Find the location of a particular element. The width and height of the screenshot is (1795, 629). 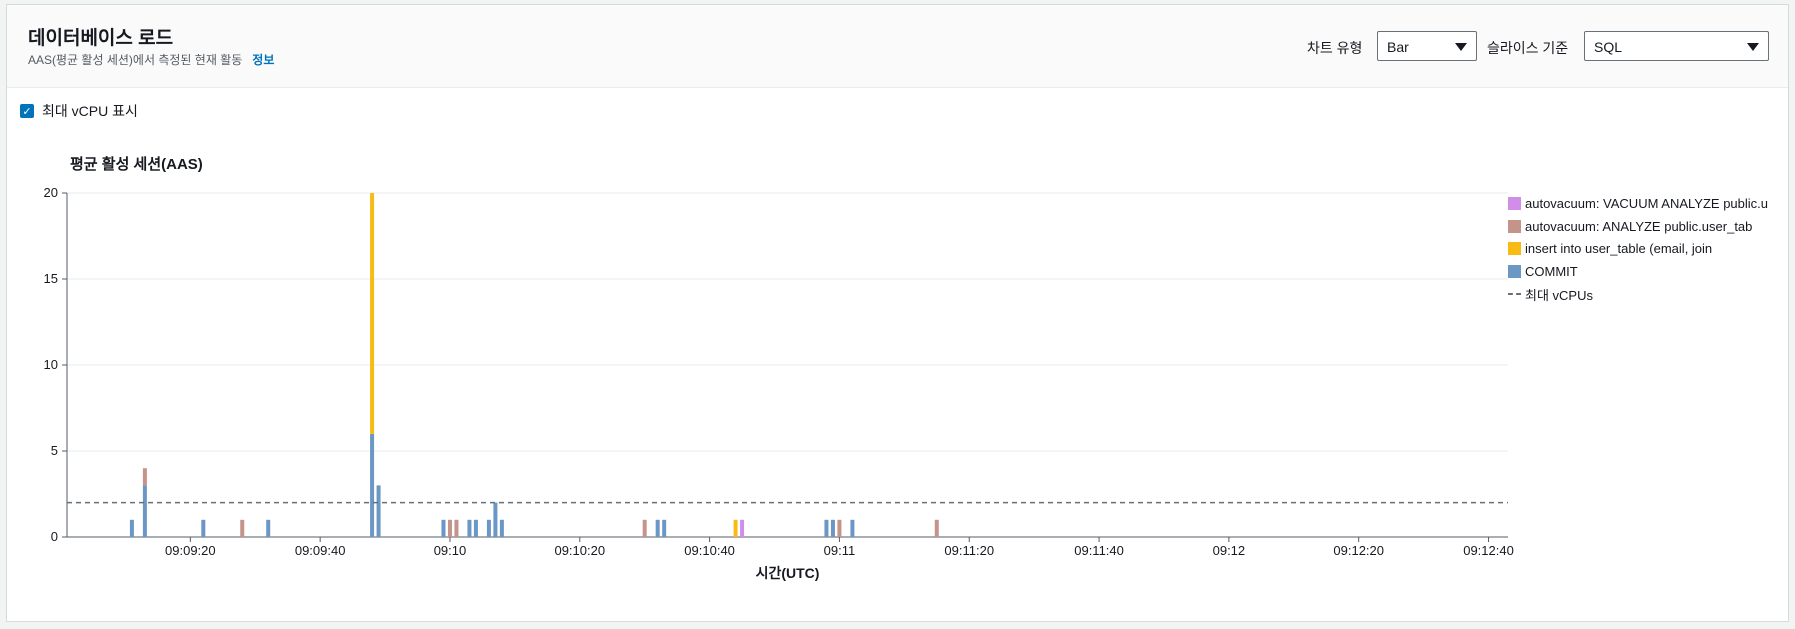

legend-item: COMMIT is located at coordinates (1638, 271).